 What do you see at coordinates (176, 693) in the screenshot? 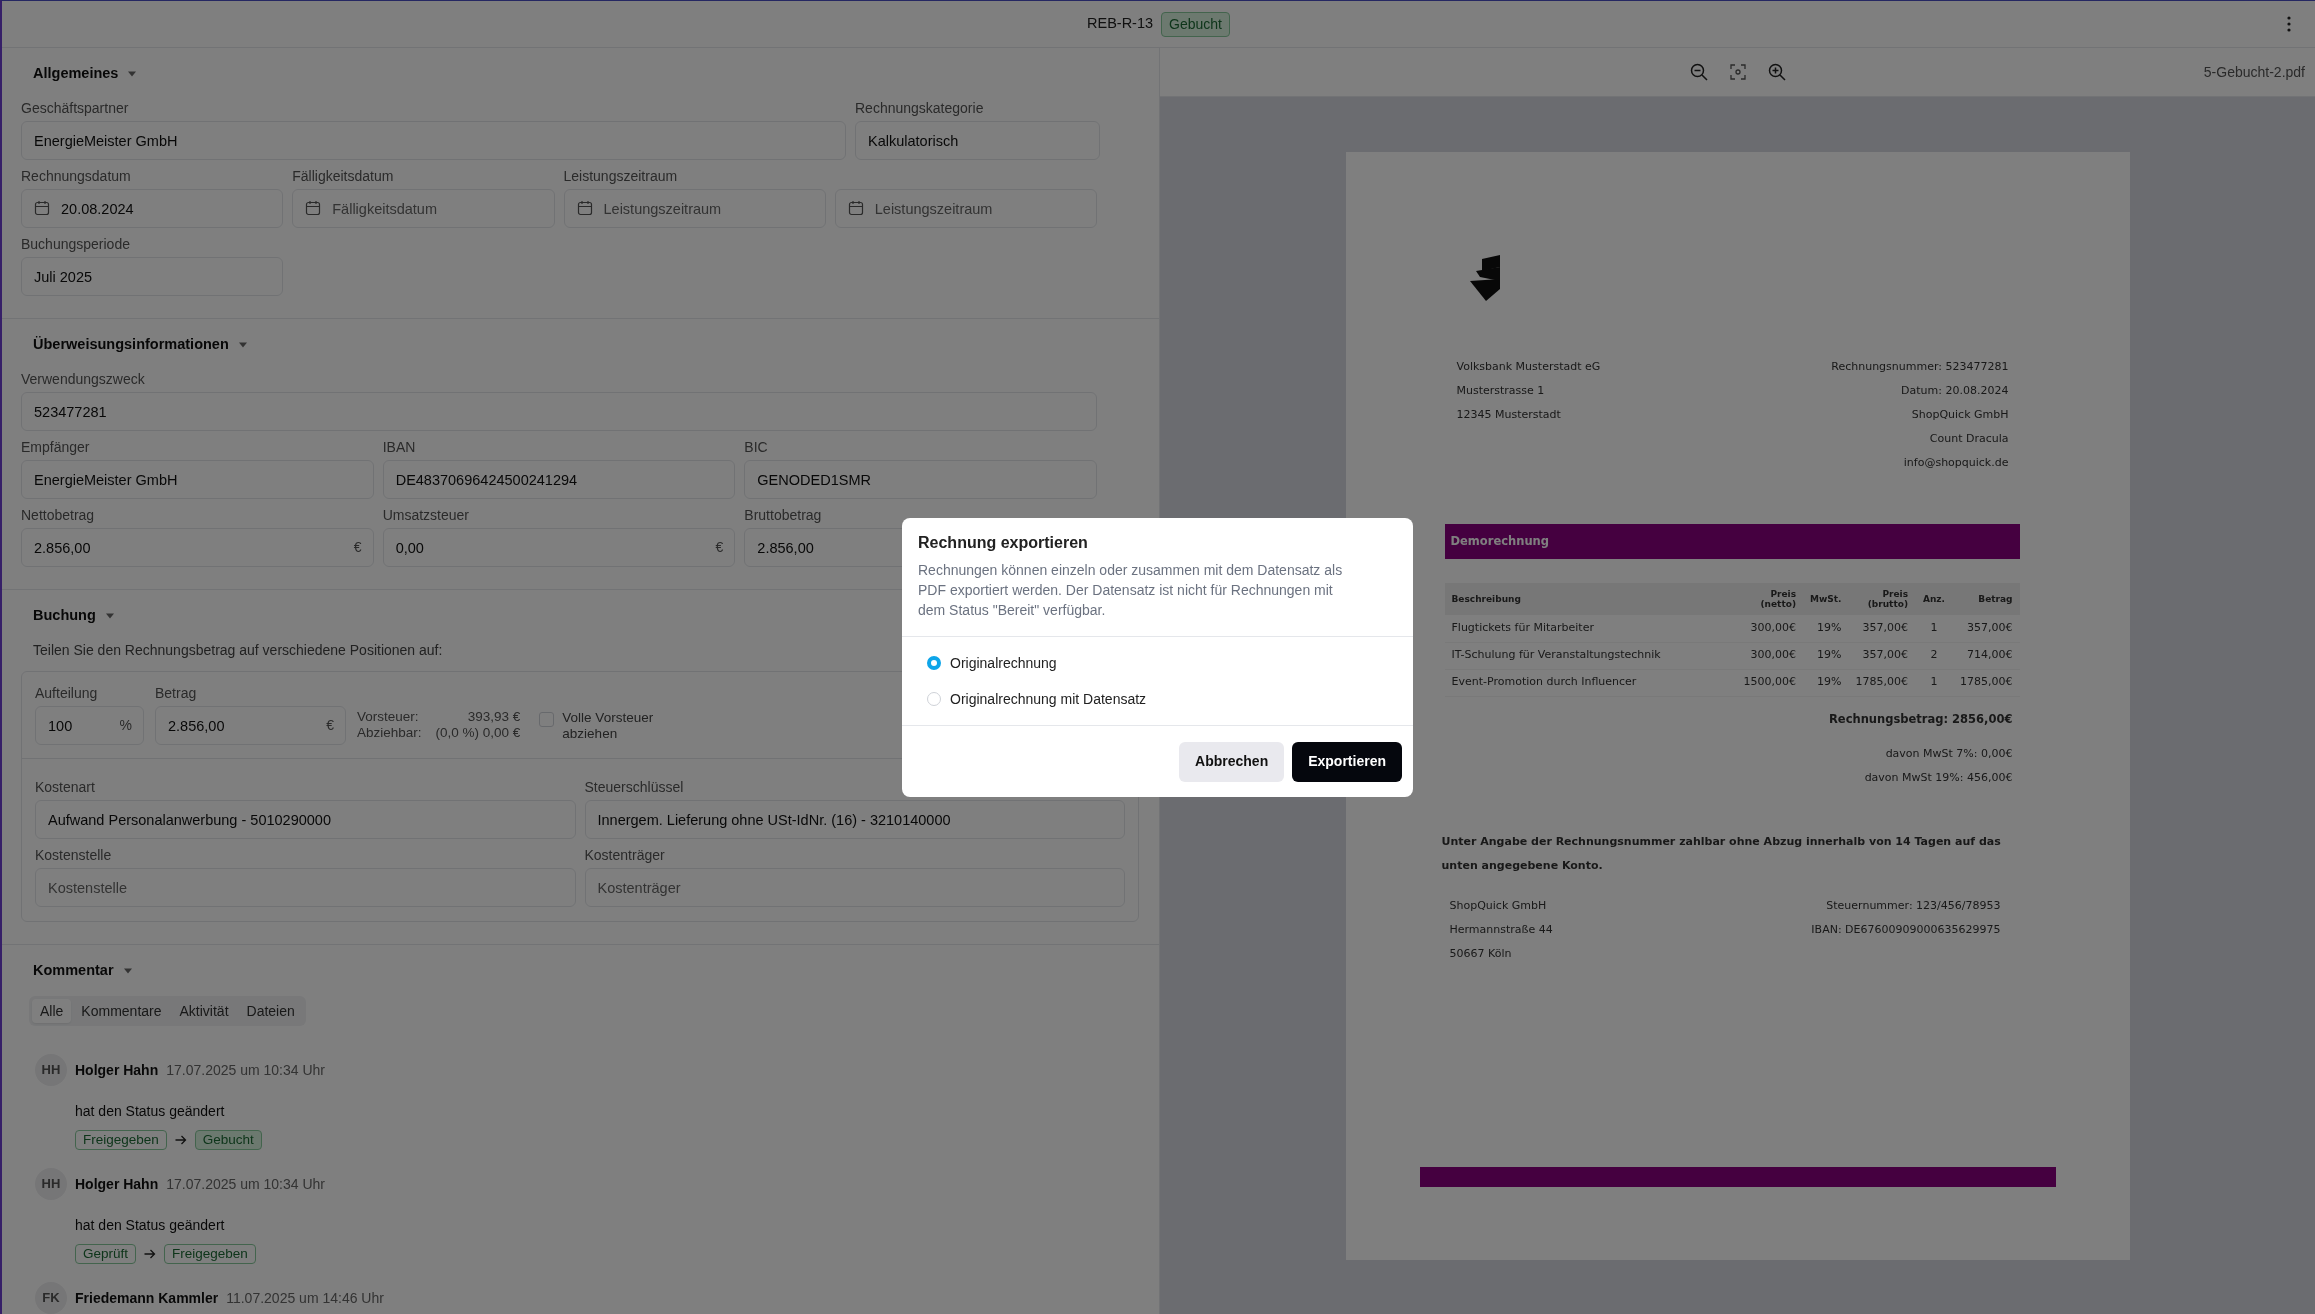
I see `field-label: Betrag` at bounding box center [176, 693].